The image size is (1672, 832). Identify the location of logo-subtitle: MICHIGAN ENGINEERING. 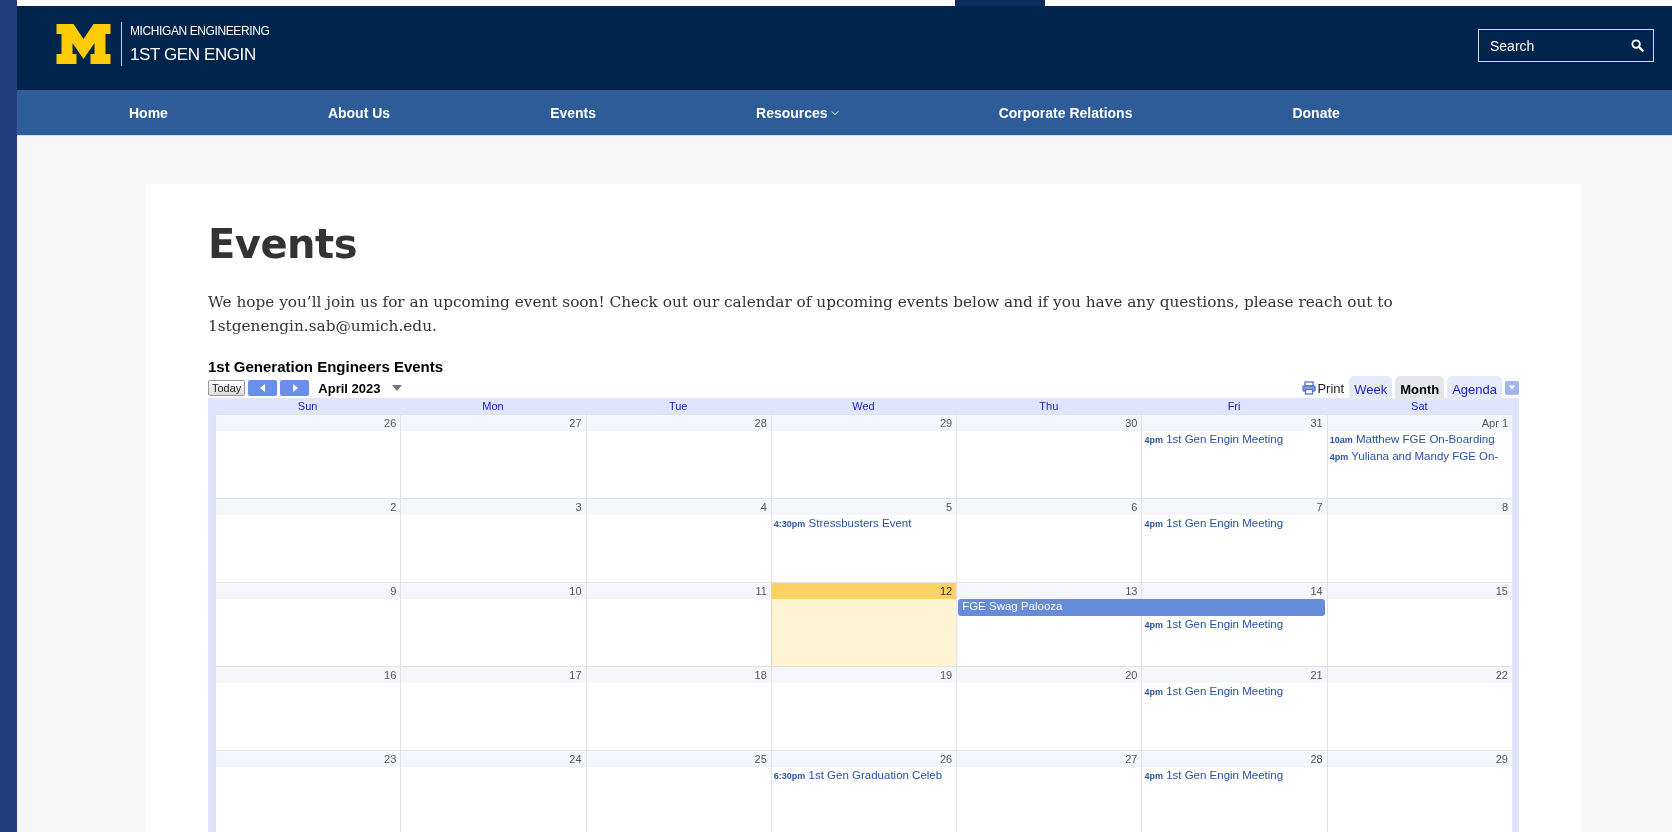
(200, 30).